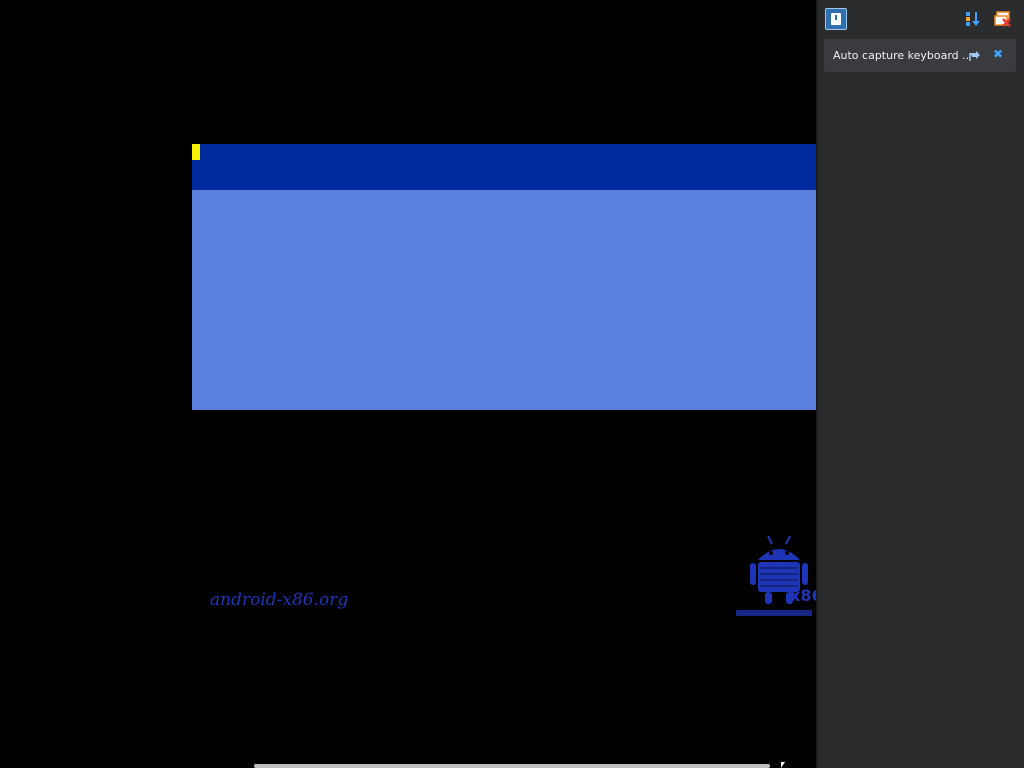 The height and width of the screenshot is (768, 1024). I want to click on sort-button, so click(973, 19).